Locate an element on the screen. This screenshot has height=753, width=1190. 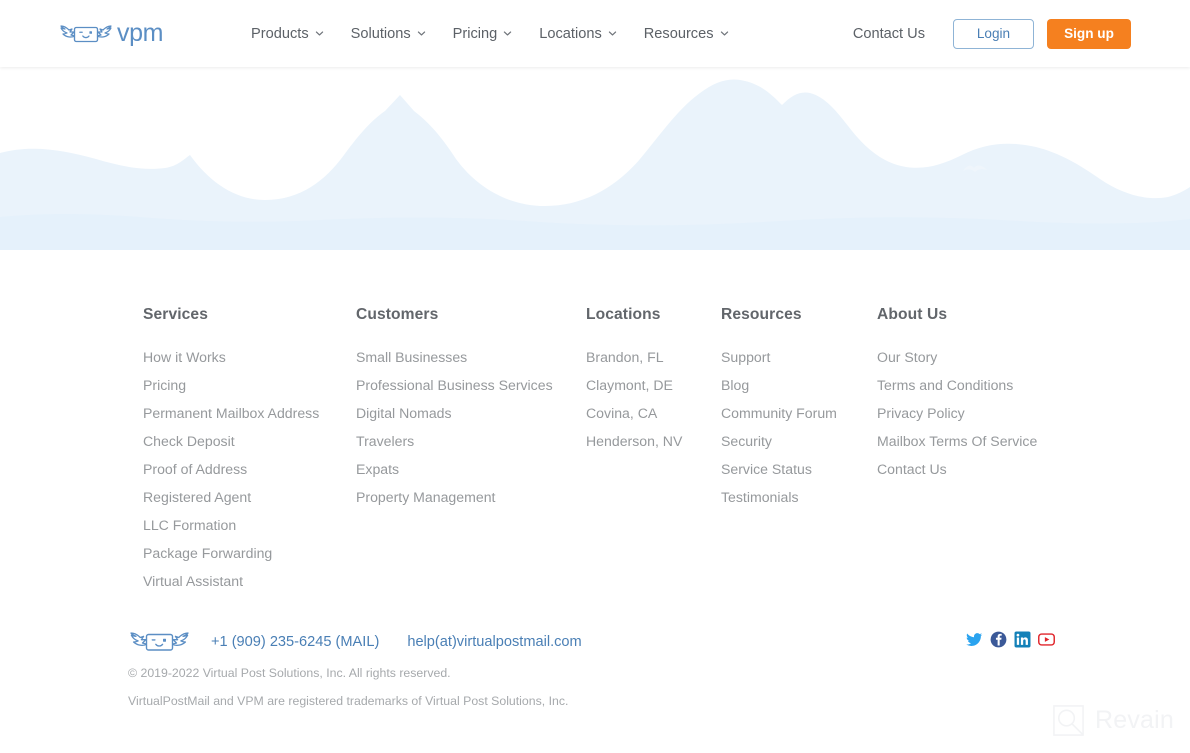
nav-label: Resources is located at coordinates (678, 33).